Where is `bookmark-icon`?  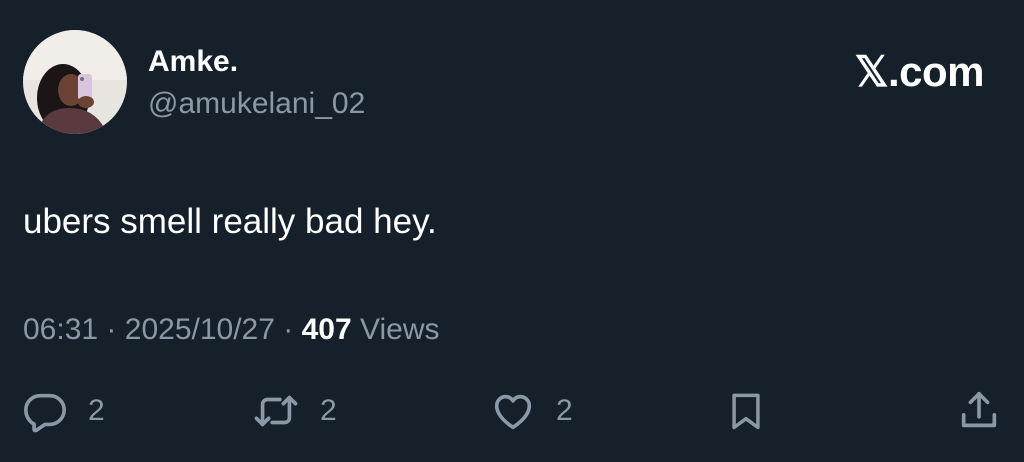 bookmark-icon is located at coordinates (746, 411).